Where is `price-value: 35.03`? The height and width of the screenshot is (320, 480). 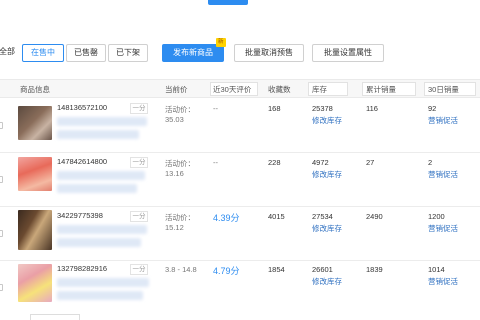 price-value: 35.03 is located at coordinates (174, 119).